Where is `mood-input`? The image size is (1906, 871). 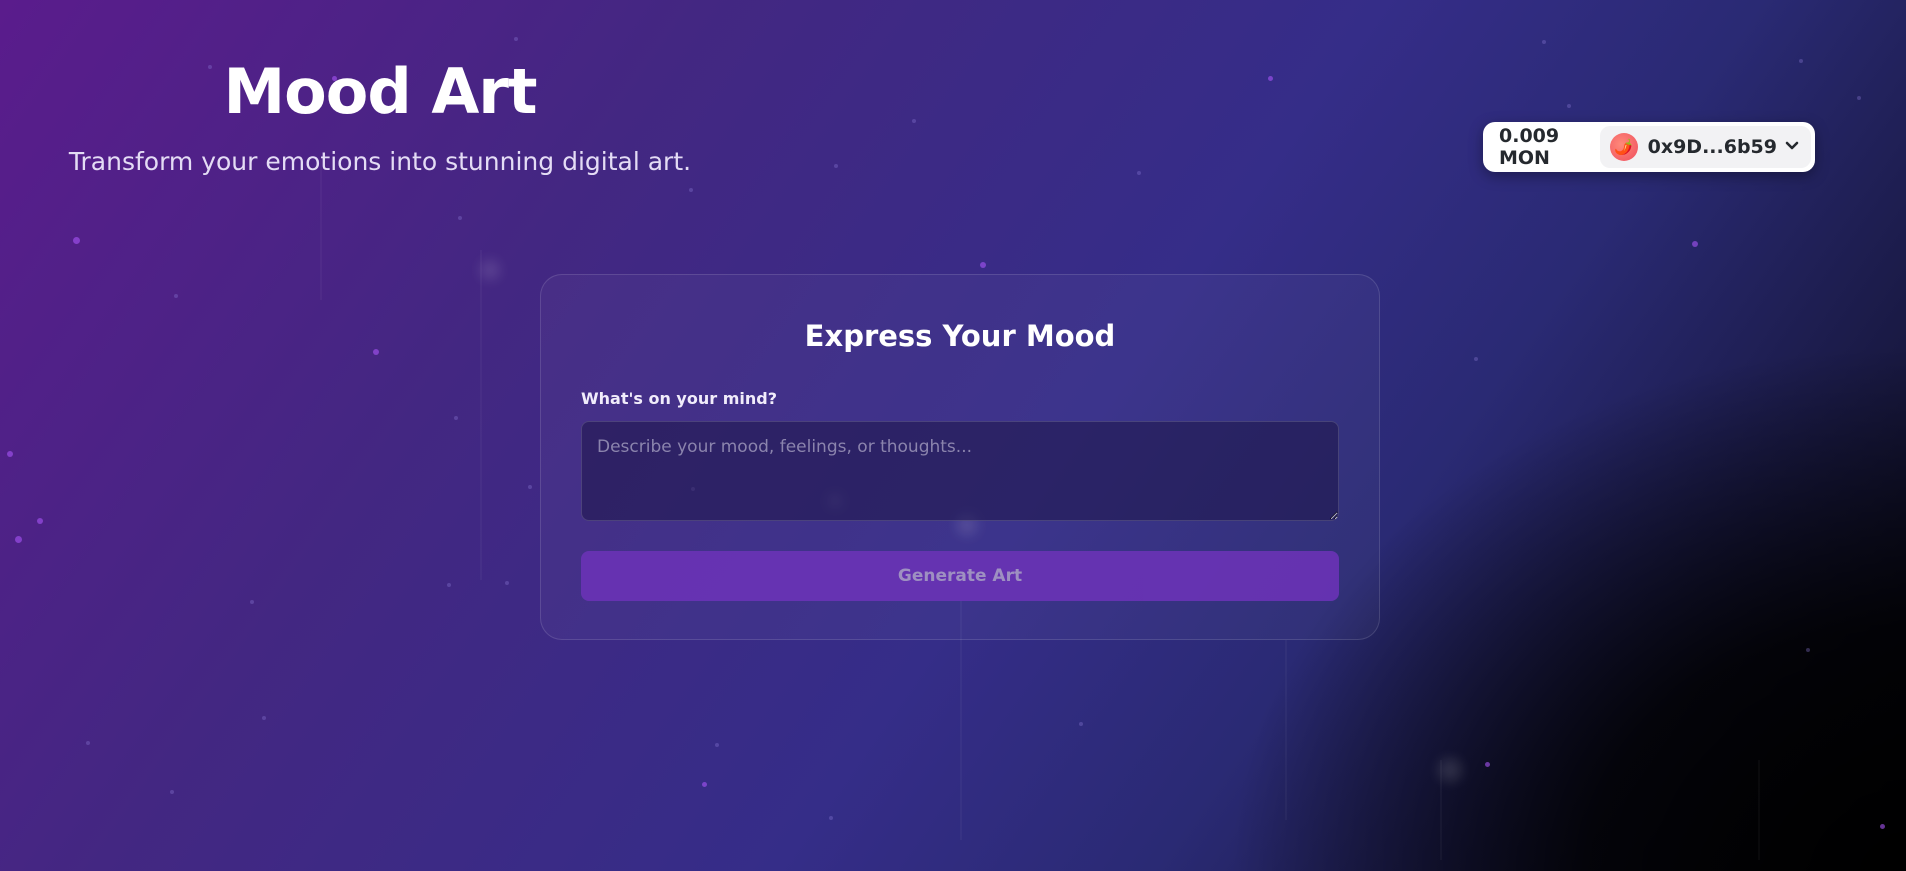 mood-input is located at coordinates (960, 471).